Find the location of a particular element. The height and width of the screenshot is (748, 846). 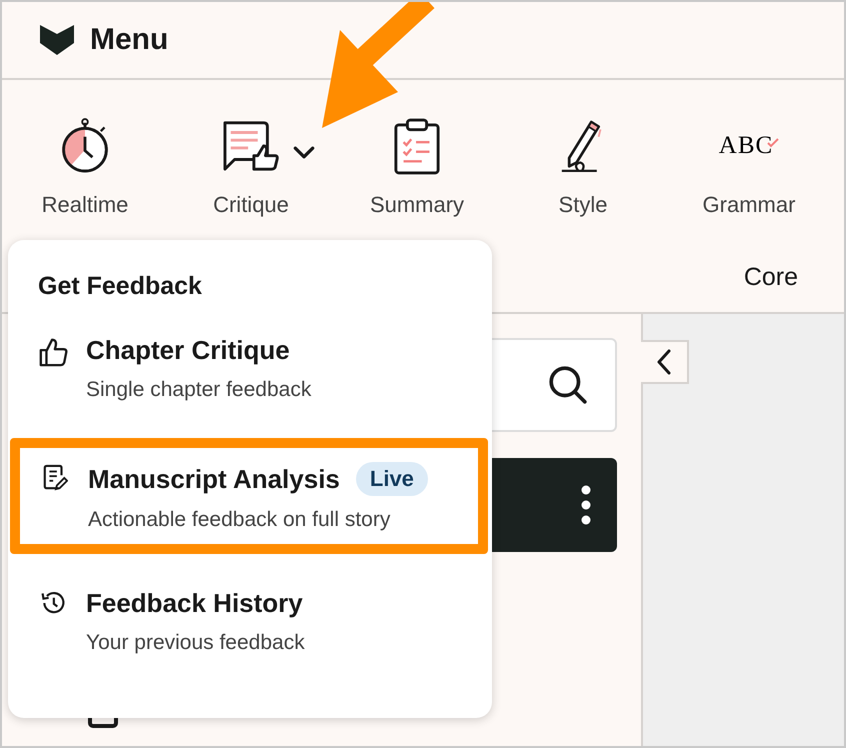

menu-item: Manuscript Analysis Live Actionable feedback on full story is located at coordinates (249, 496).